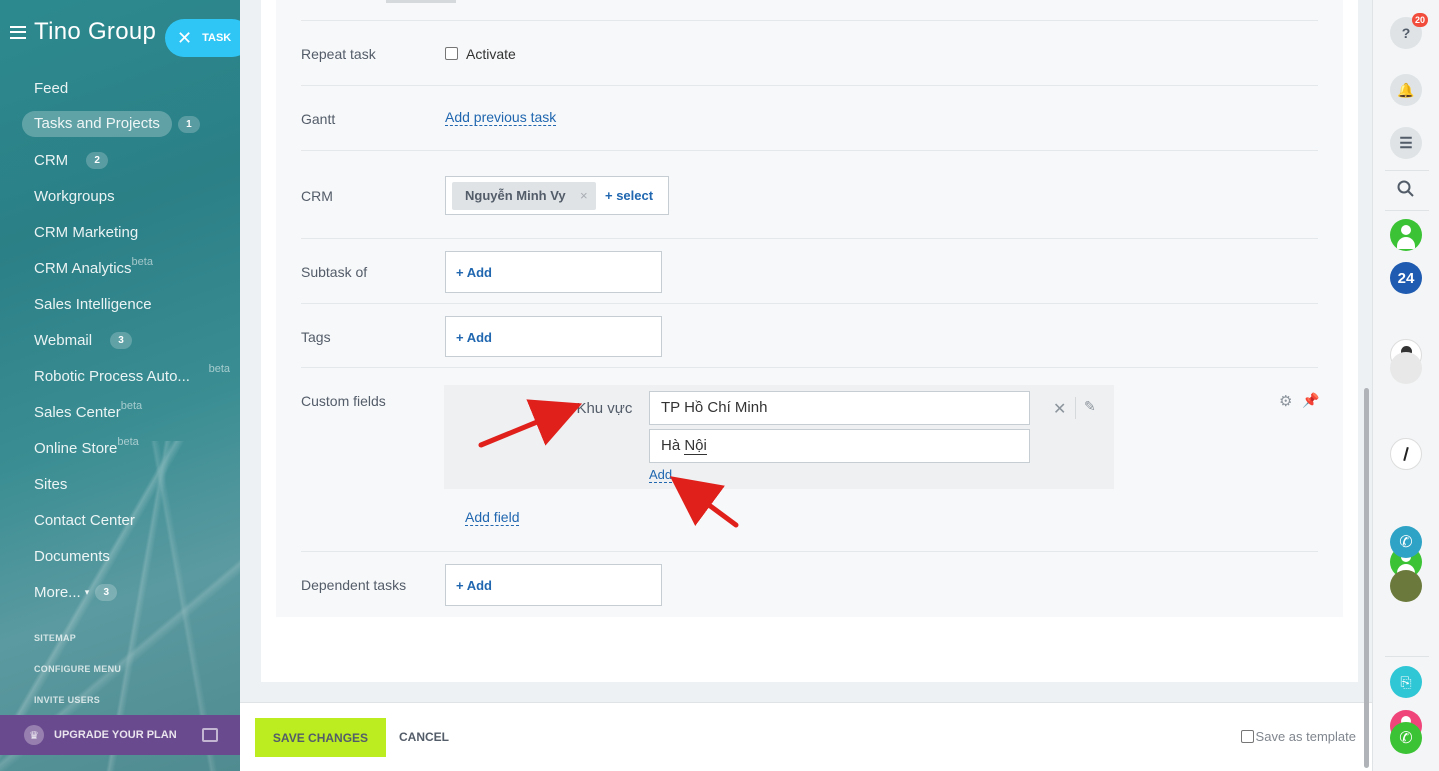  I want to click on phone-contact-button: ✆, so click(1406, 542).